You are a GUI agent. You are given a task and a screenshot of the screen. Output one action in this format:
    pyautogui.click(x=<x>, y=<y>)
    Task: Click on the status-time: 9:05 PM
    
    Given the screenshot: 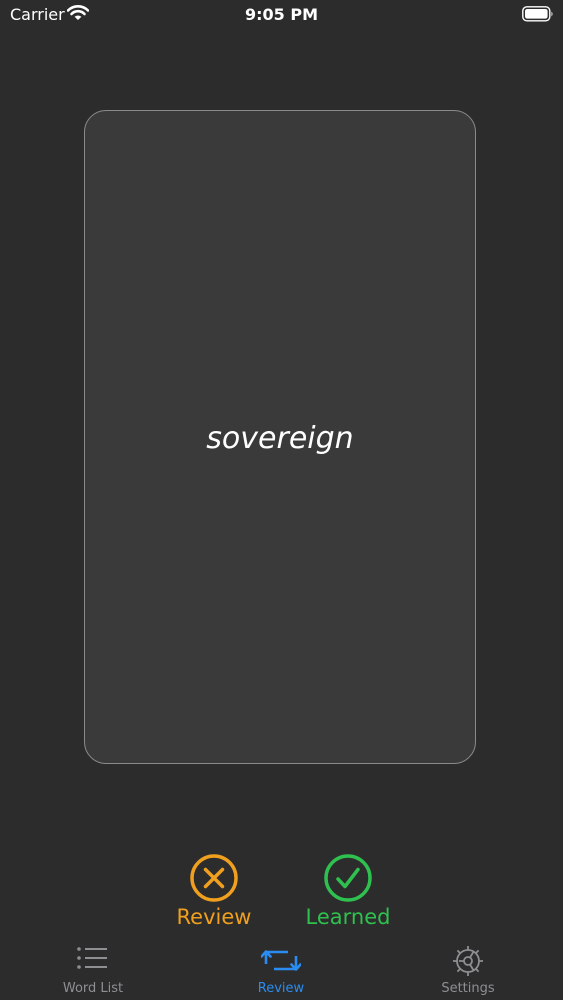 What is the action you would take?
    pyautogui.click(x=281, y=14)
    